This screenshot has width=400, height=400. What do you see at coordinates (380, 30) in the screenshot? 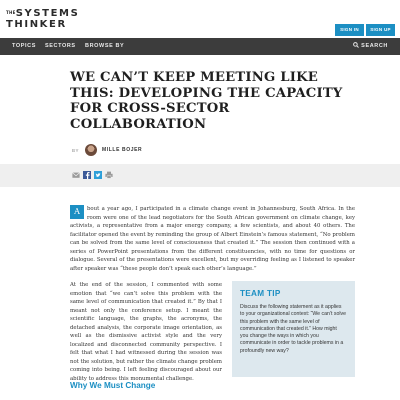
I see `sign-up-button: SIGN UP` at bounding box center [380, 30].